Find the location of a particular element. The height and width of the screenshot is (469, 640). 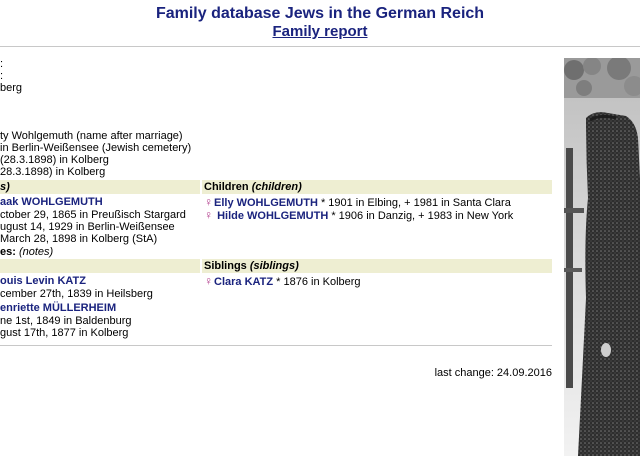

sibling-name-link: Clara KATZ is located at coordinates (243, 282).